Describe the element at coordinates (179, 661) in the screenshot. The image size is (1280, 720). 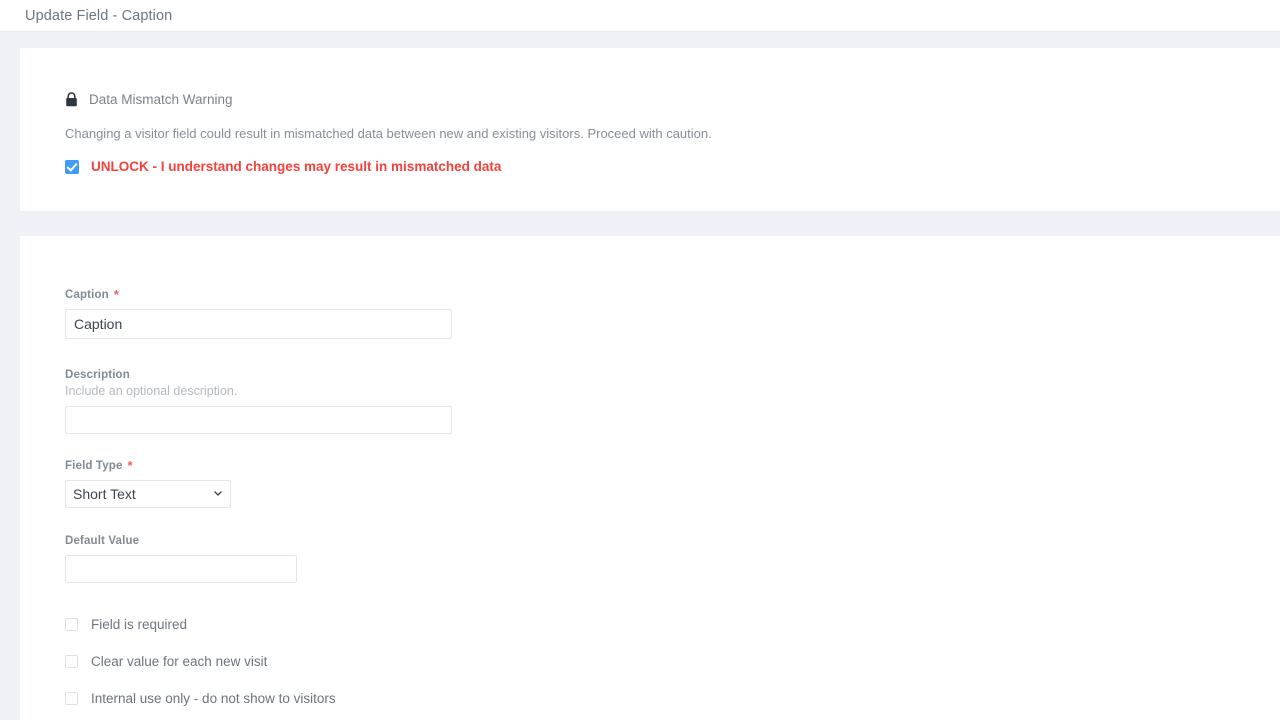
I see `option-label-clear-value: Clear value for each new visit` at that location.